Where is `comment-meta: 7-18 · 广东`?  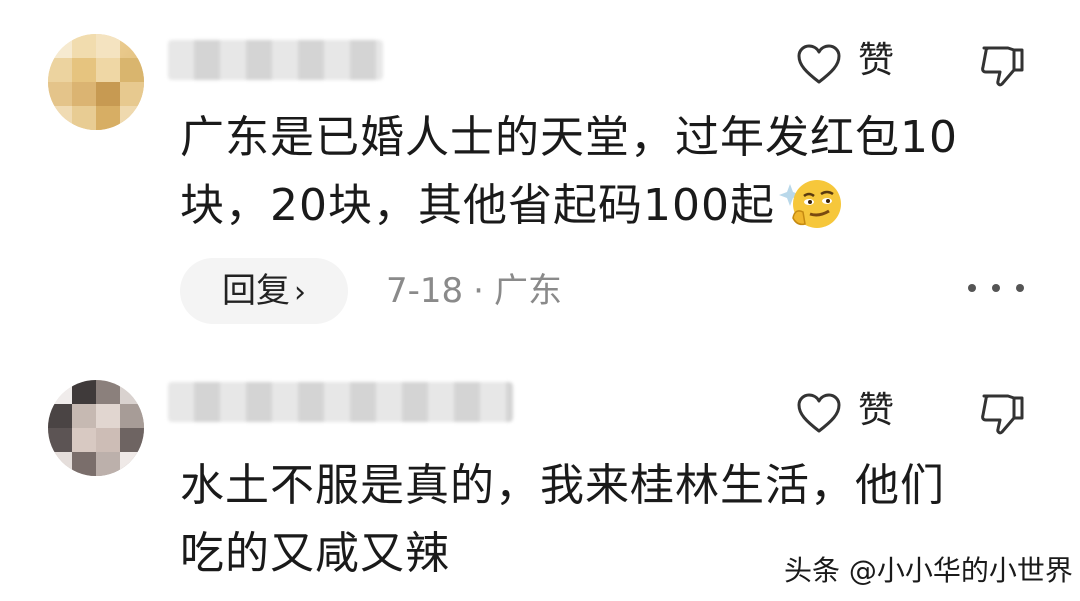 comment-meta: 7-18 · 广东 is located at coordinates (474, 291).